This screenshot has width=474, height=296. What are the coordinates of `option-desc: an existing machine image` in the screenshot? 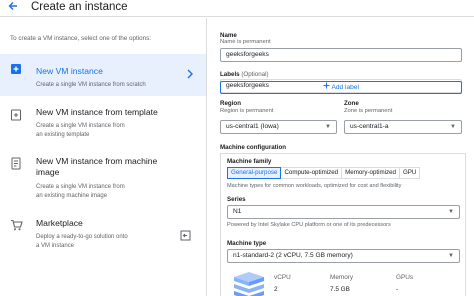 It's located at (72, 195).